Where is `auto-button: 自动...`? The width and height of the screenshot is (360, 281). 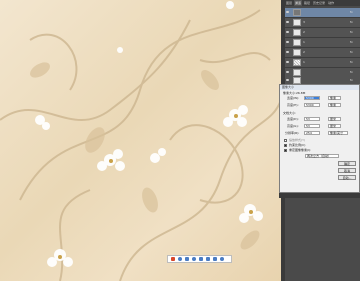 auto-button: 自动... is located at coordinates (347, 177).